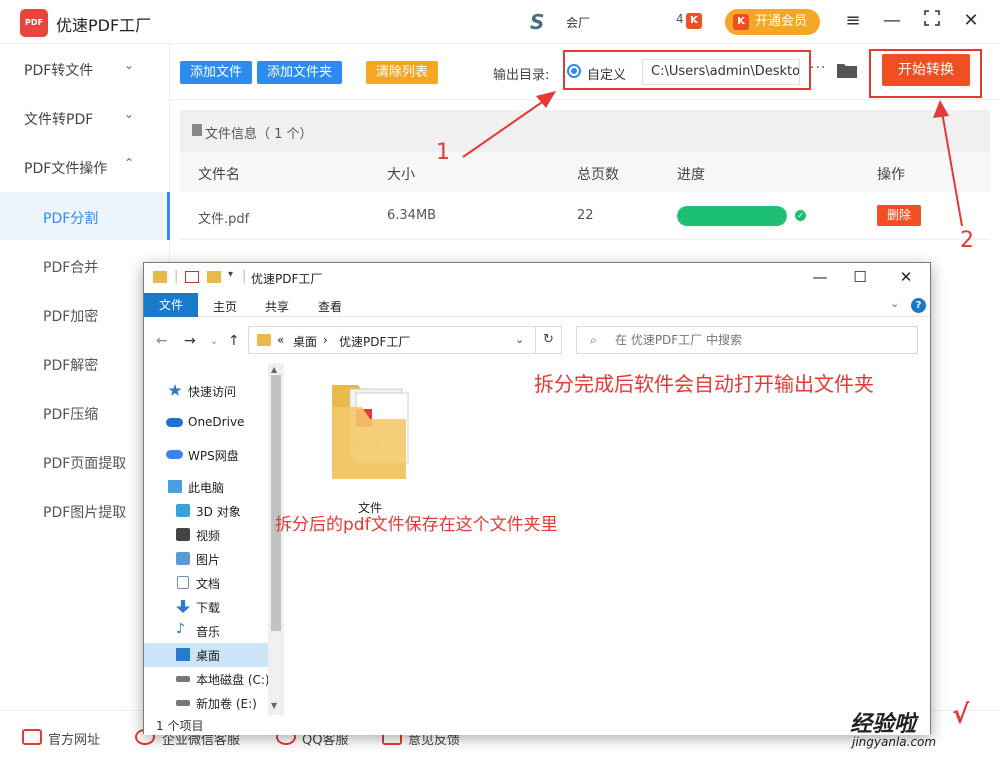 The image size is (1000, 760). I want to click on k-badge-icon: K, so click(694, 21).